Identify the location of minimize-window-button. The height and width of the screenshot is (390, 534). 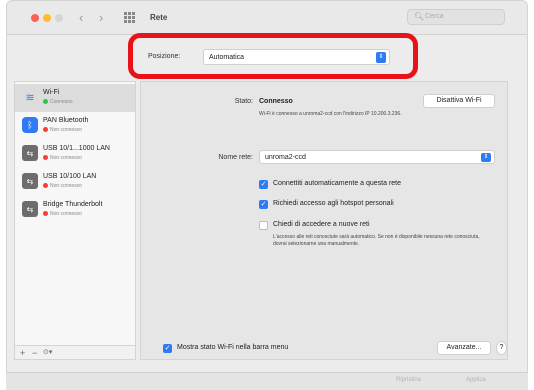
(47, 18).